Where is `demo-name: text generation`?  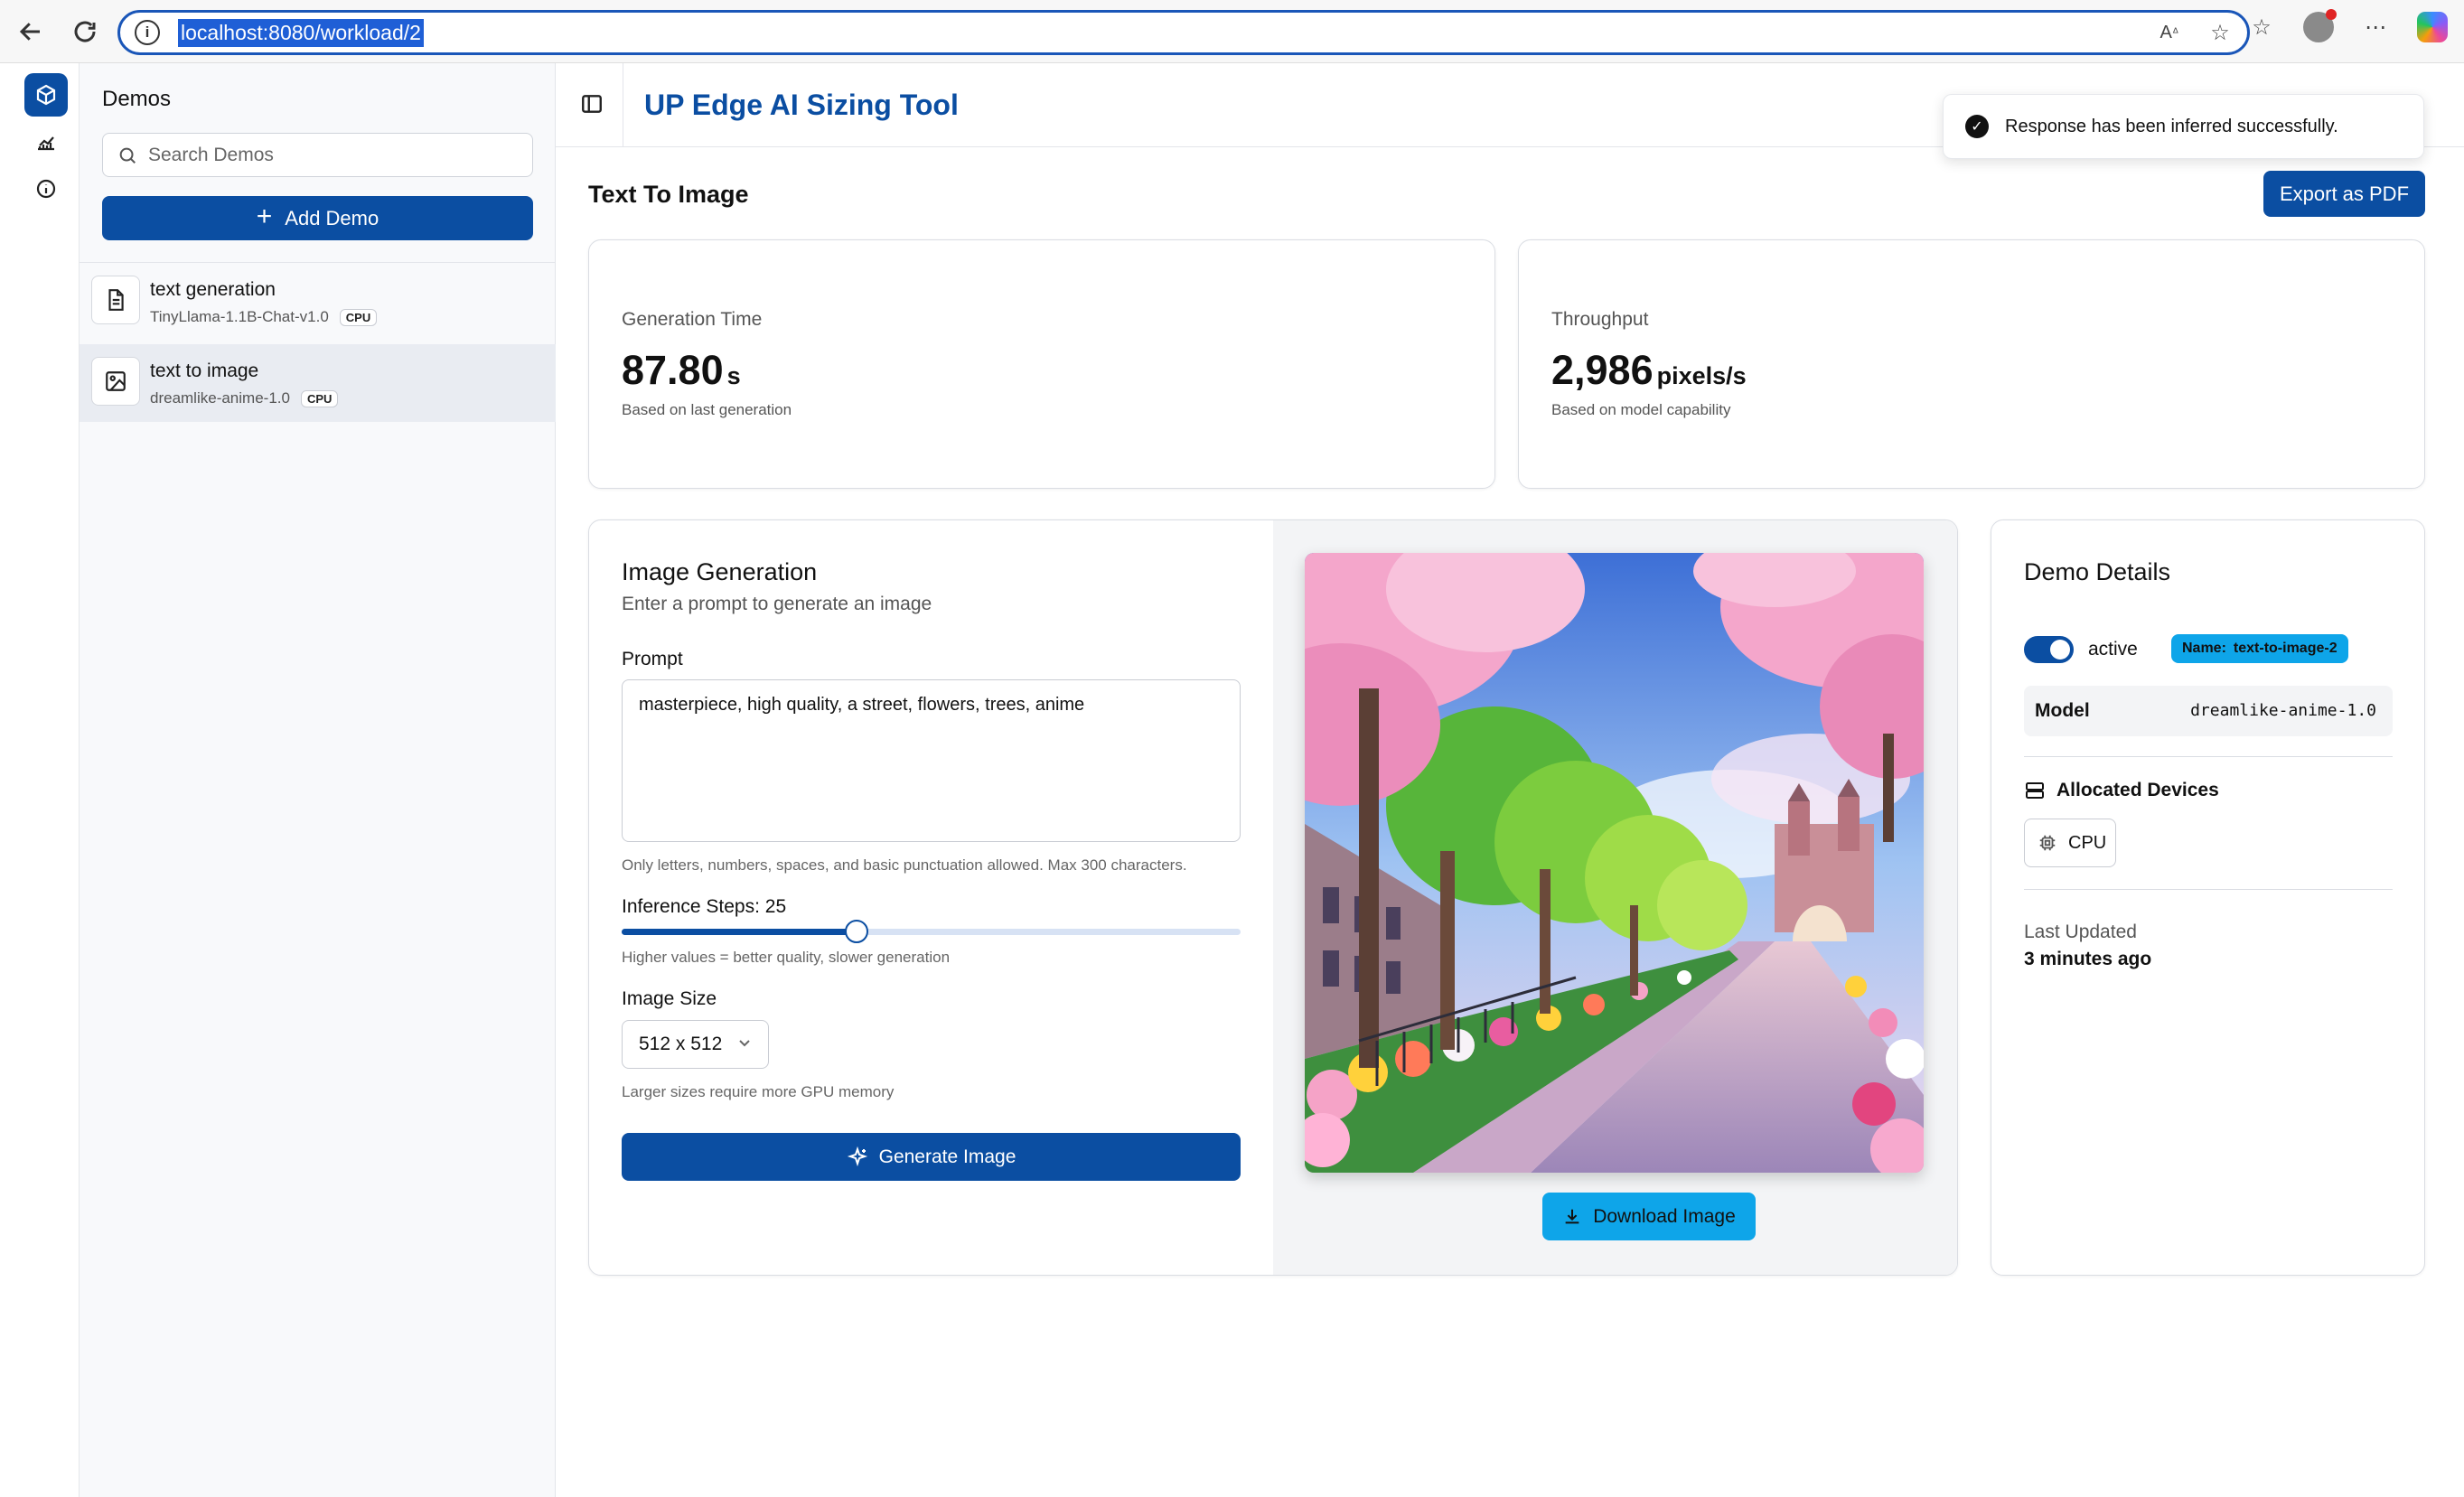
demo-name: text generation is located at coordinates (213, 289).